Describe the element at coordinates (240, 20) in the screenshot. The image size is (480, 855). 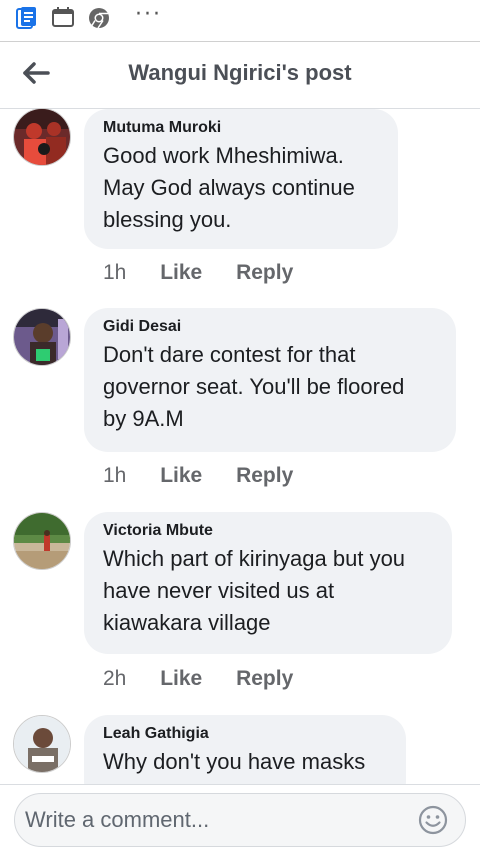
I see `status-bar: ···` at that location.